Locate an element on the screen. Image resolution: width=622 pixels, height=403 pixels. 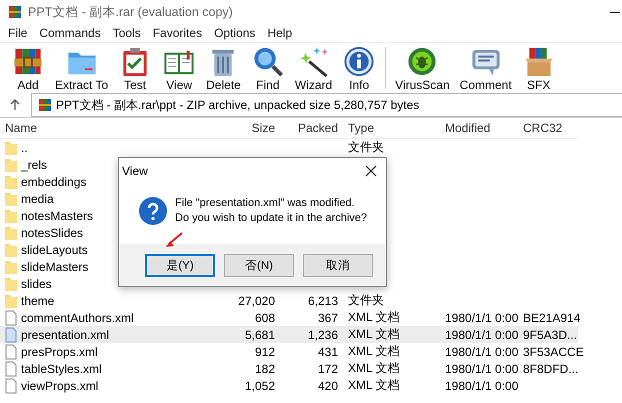
file-name: viewProps.xml is located at coordinates (59, 385).